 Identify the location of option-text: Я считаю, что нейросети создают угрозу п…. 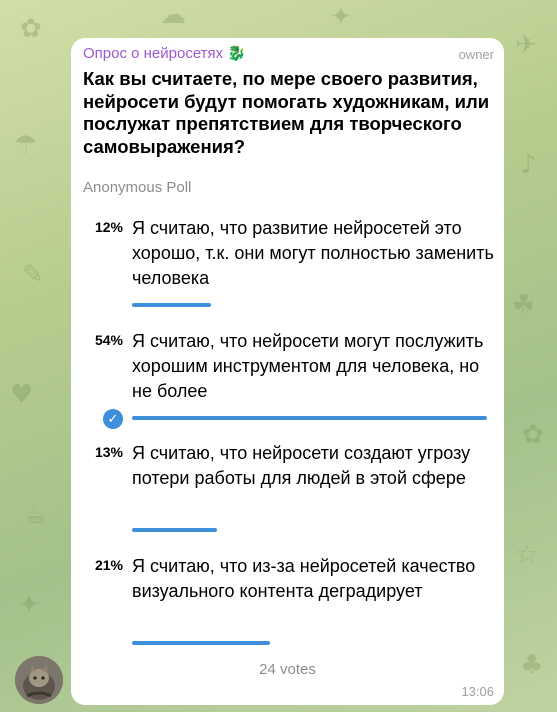
(301, 465).